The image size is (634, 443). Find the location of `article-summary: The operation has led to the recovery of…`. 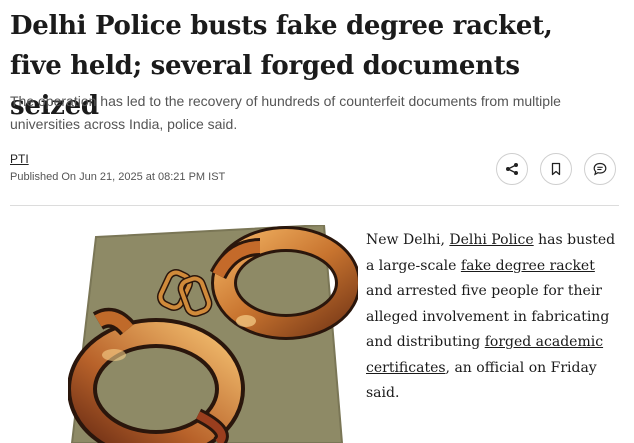

article-summary: The operation has led to the recovery of… is located at coordinates (285, 112).